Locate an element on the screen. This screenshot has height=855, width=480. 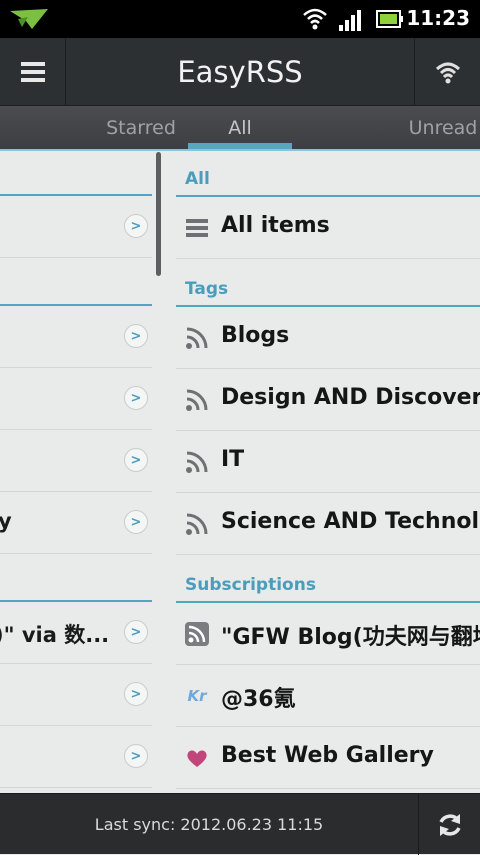
list-item-tag: IT is located at coordinates (328, 462).